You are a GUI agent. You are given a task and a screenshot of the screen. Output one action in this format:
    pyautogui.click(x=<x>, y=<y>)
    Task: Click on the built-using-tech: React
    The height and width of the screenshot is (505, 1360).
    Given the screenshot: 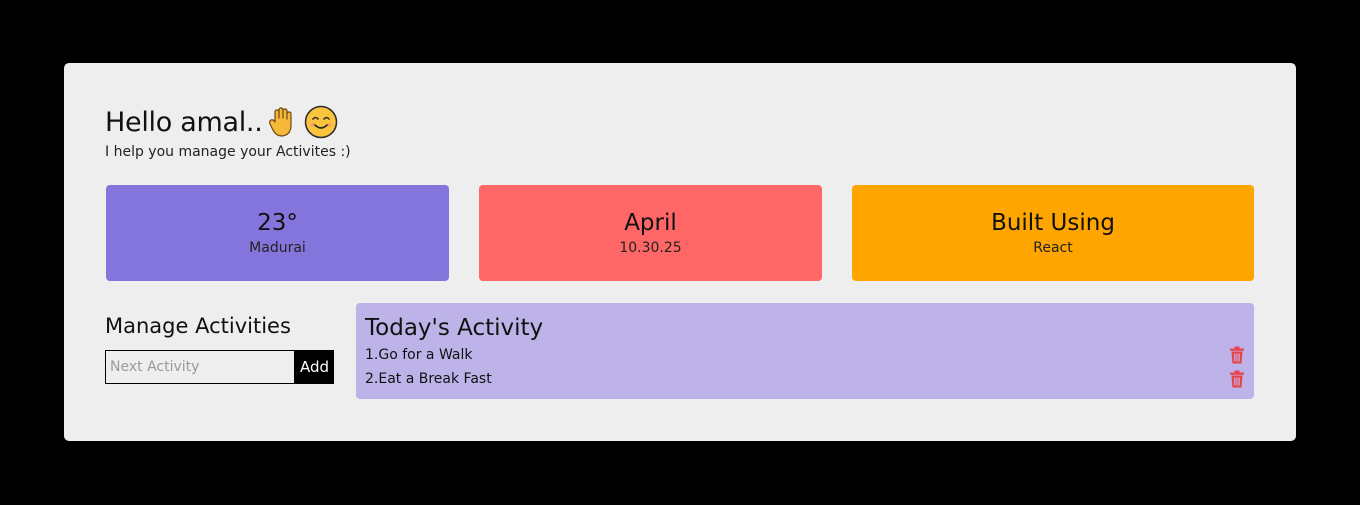 What is the action you would take?
    pyautogui.click(x=1053, y=248)
    